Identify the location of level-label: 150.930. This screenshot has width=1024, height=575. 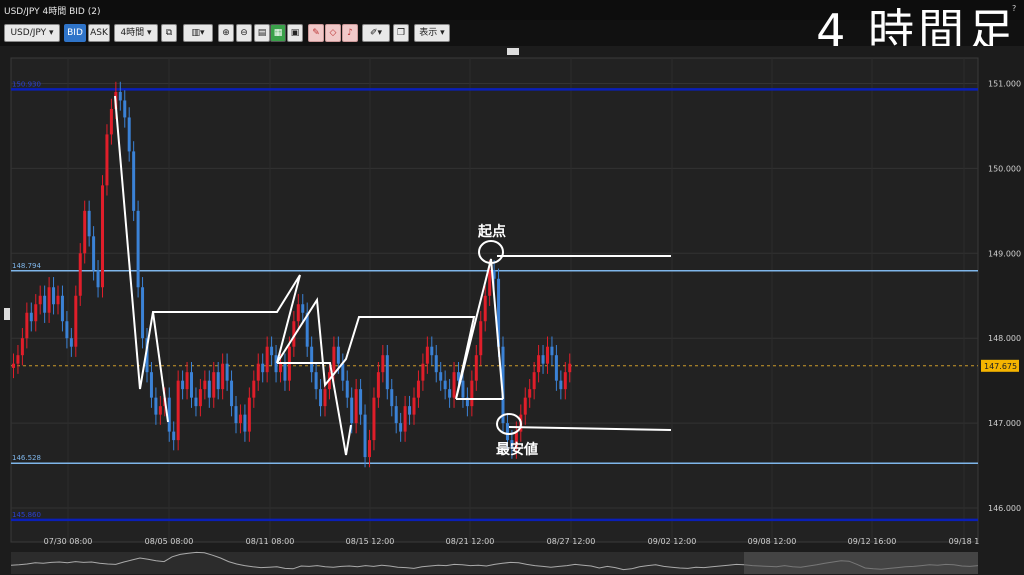
(26, 84).